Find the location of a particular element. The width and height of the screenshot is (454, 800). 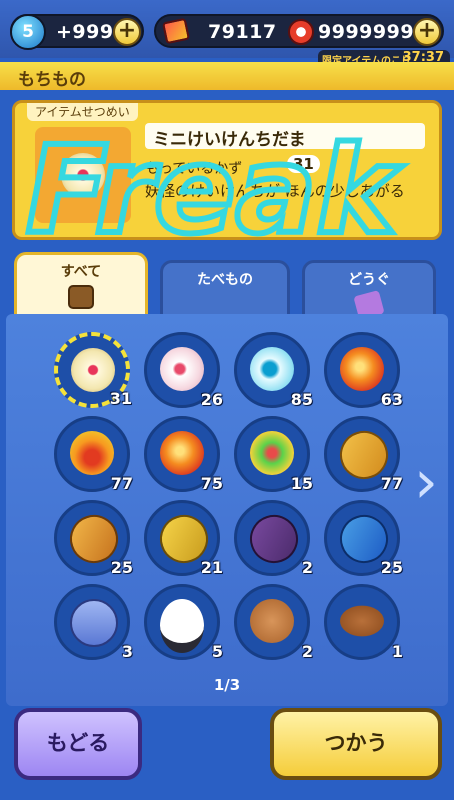

tab-all: すべて is located at coordinates (81, 284).